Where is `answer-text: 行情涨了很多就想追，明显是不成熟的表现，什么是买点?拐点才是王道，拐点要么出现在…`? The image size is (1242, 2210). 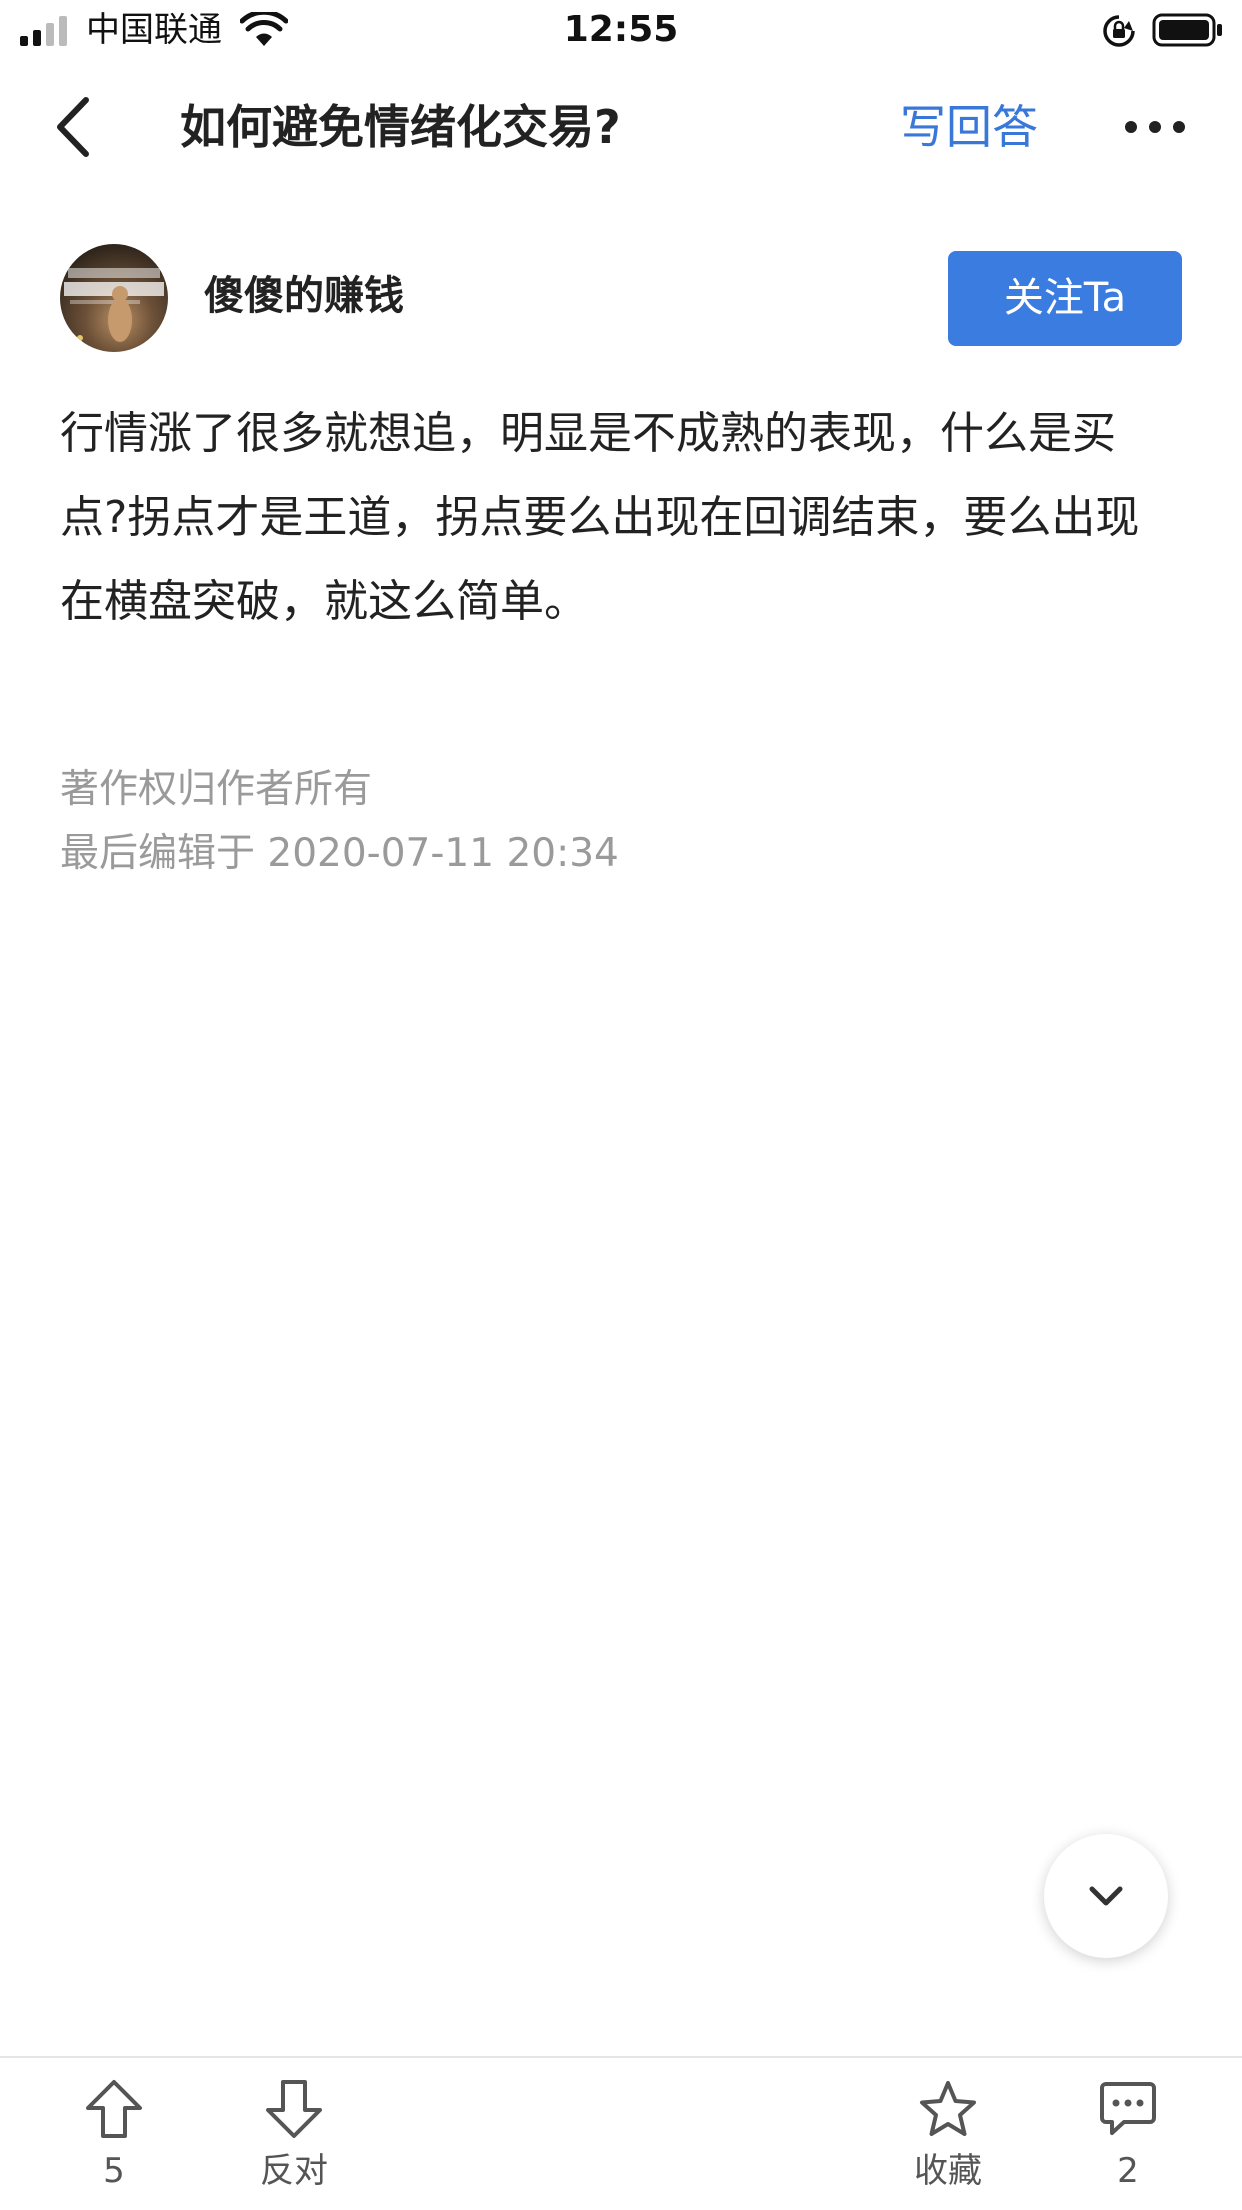
answer-text: 行情涨了很多就想追，明显是不成熟的表现，什么是买点?拐点才是王道，拐点要么出现在… is located at coordinates (600, 517).